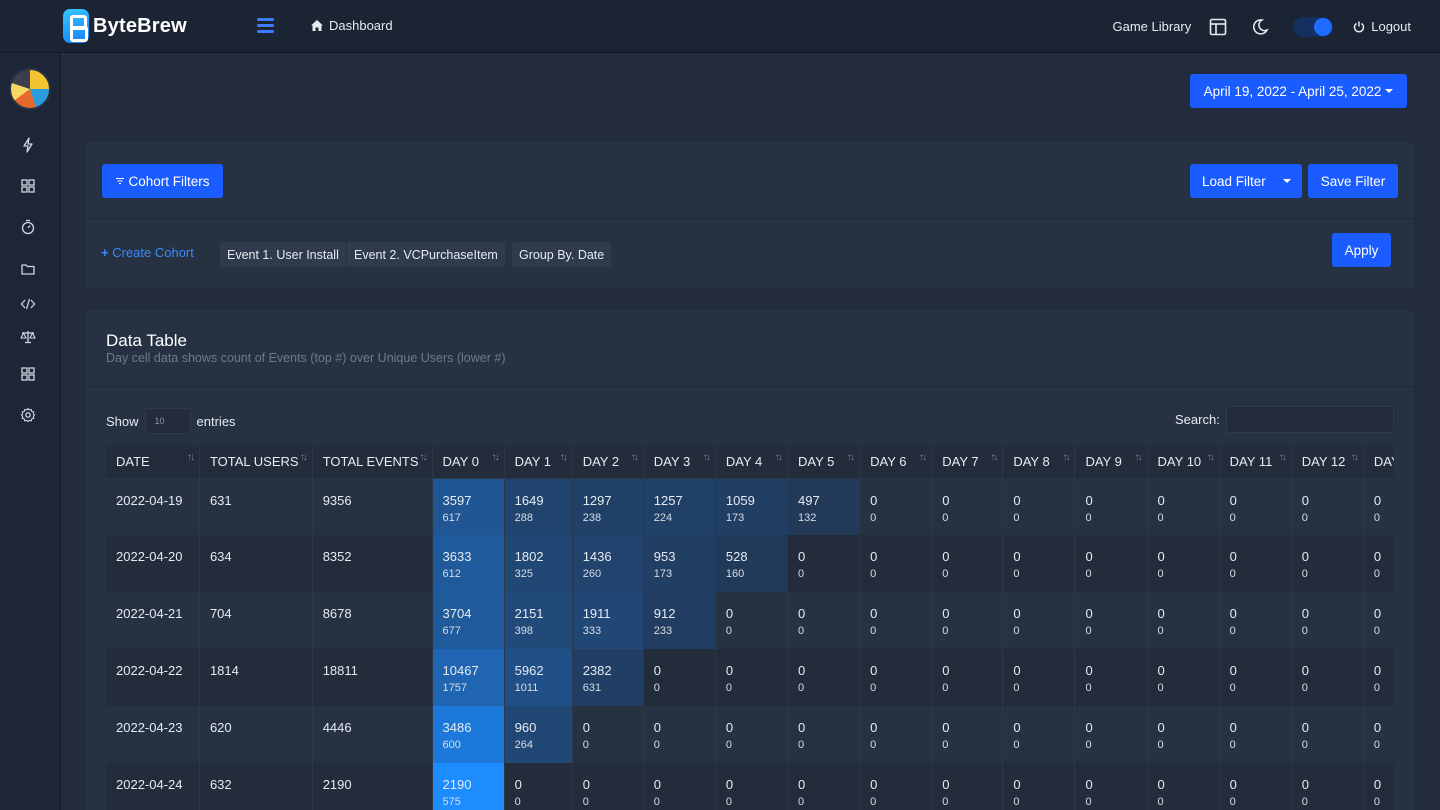 This screenshot has height=810, width=1440. Describe the element at coordinates (1103, 461) in the screenshot. I see `column-header-label: DAY 9` at that location.